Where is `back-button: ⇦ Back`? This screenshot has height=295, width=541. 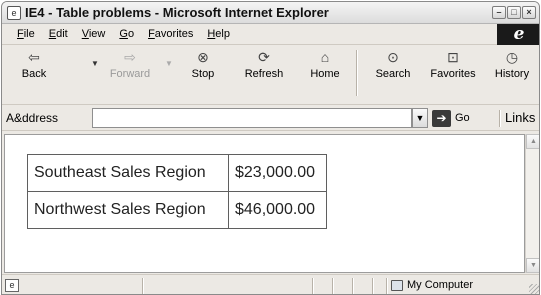
back-button: ⇦ Back is located at coordinates (34, 64).